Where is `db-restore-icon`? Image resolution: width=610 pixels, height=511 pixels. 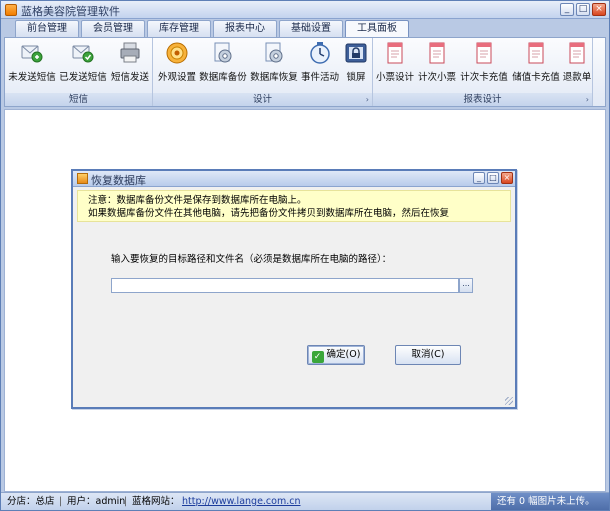
db-restore-icon is located at coordinates (274, 52).